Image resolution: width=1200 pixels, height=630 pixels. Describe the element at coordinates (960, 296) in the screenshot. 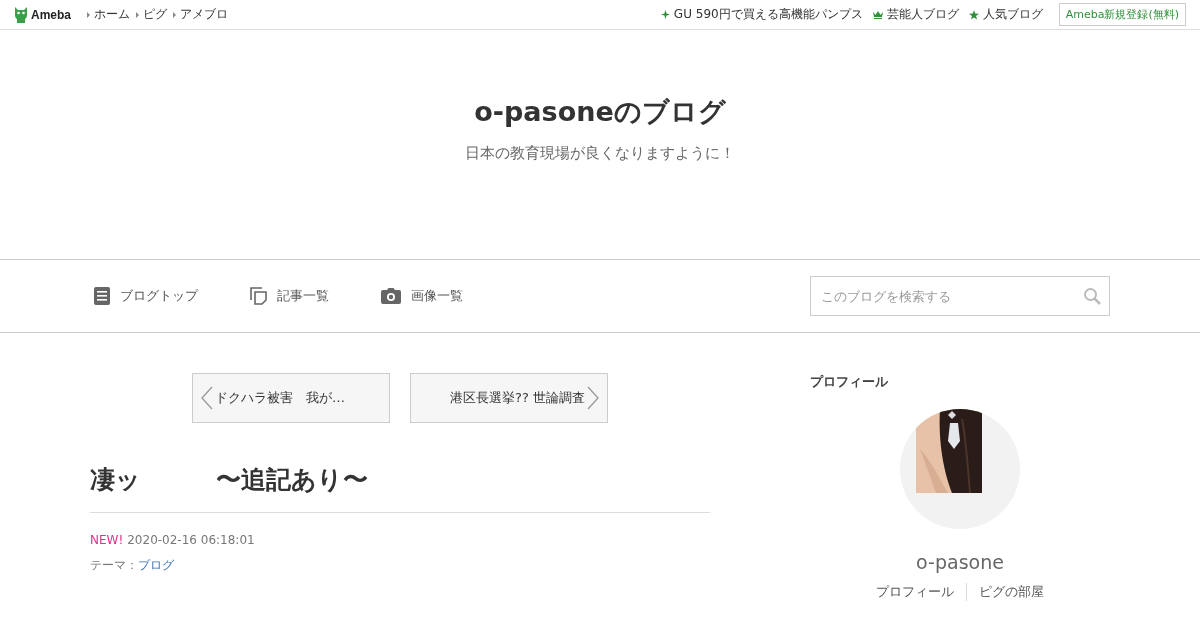

I see `search-field: このブログを検索する` at that location.